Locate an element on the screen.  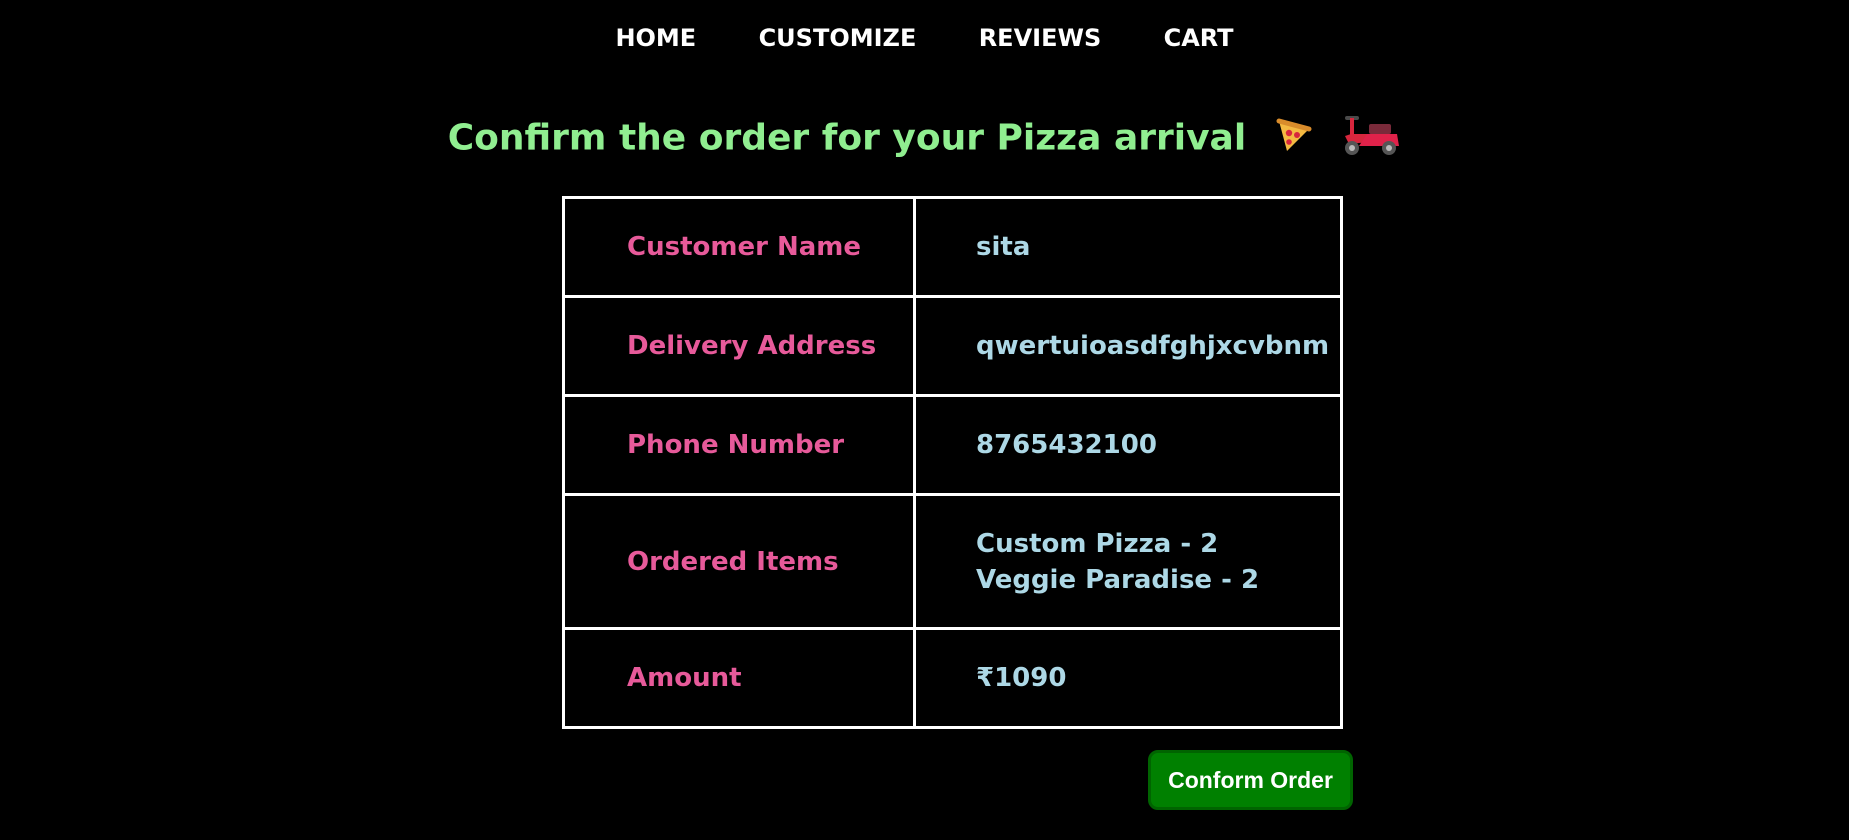
phone-number-label: Phone Number is located at coordinates (739, 445).